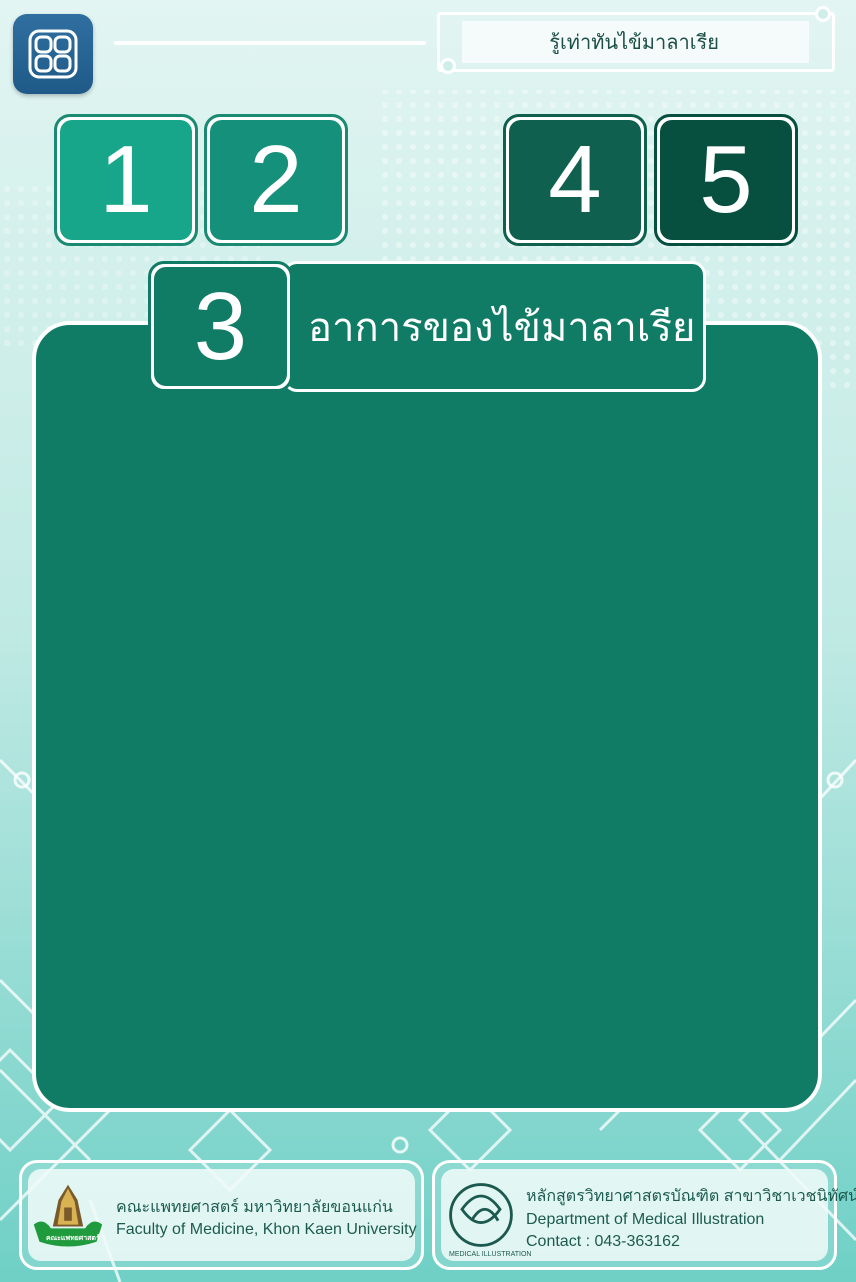  I want to click on menu-button, so click(53, 54).